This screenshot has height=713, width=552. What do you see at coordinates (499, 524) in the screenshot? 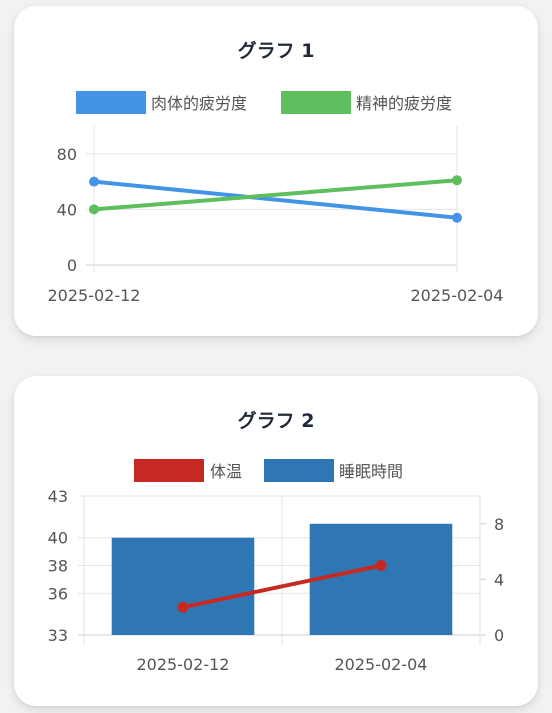
I see `y-right-tick-label: 8` at bounding box center [499, 524].